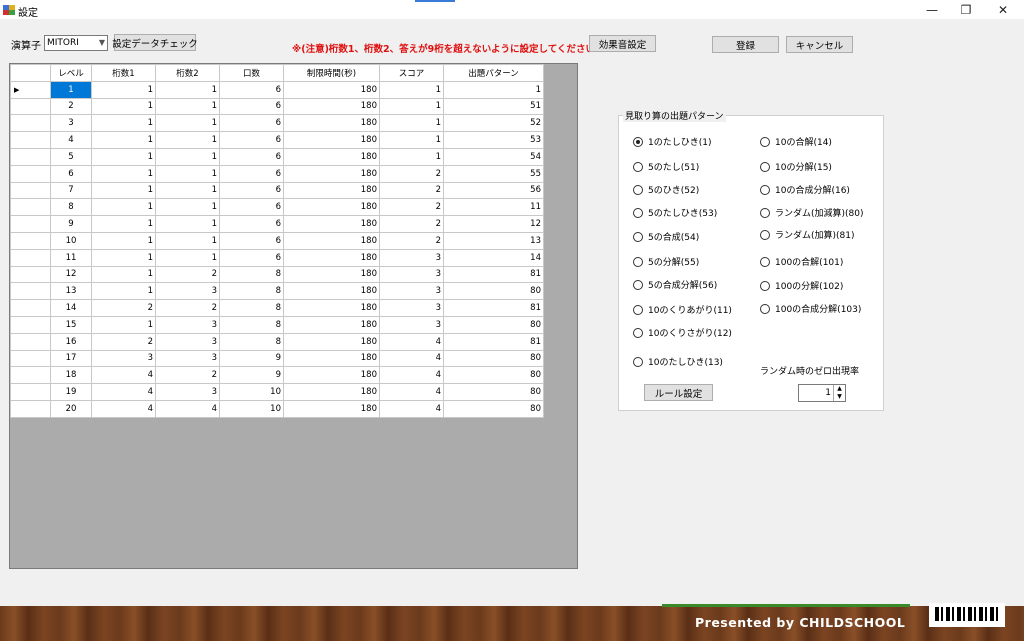 The image size is (1024, 641). What do you see at coordinates (71, 274) in the screenshot?
I see `grid-cell: 12` at bounding box center [71, 274].